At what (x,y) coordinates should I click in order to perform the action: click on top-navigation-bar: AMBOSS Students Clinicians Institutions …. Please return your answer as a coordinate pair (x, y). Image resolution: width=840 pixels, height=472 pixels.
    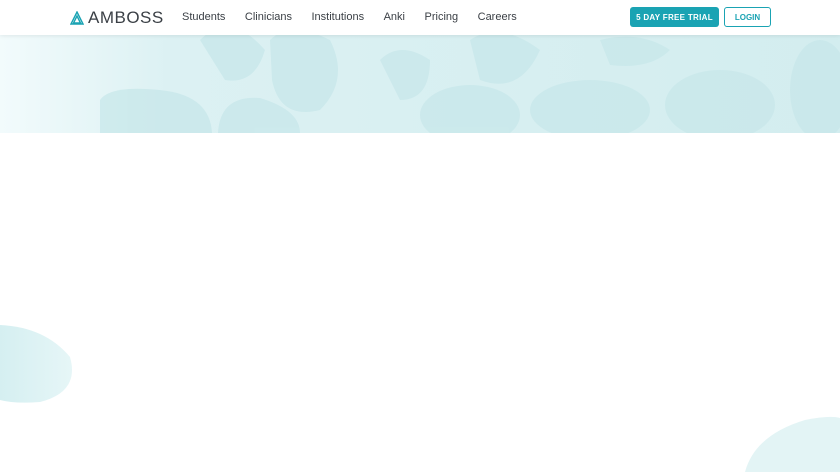
    Looking at the image, I should click on (420, 17).